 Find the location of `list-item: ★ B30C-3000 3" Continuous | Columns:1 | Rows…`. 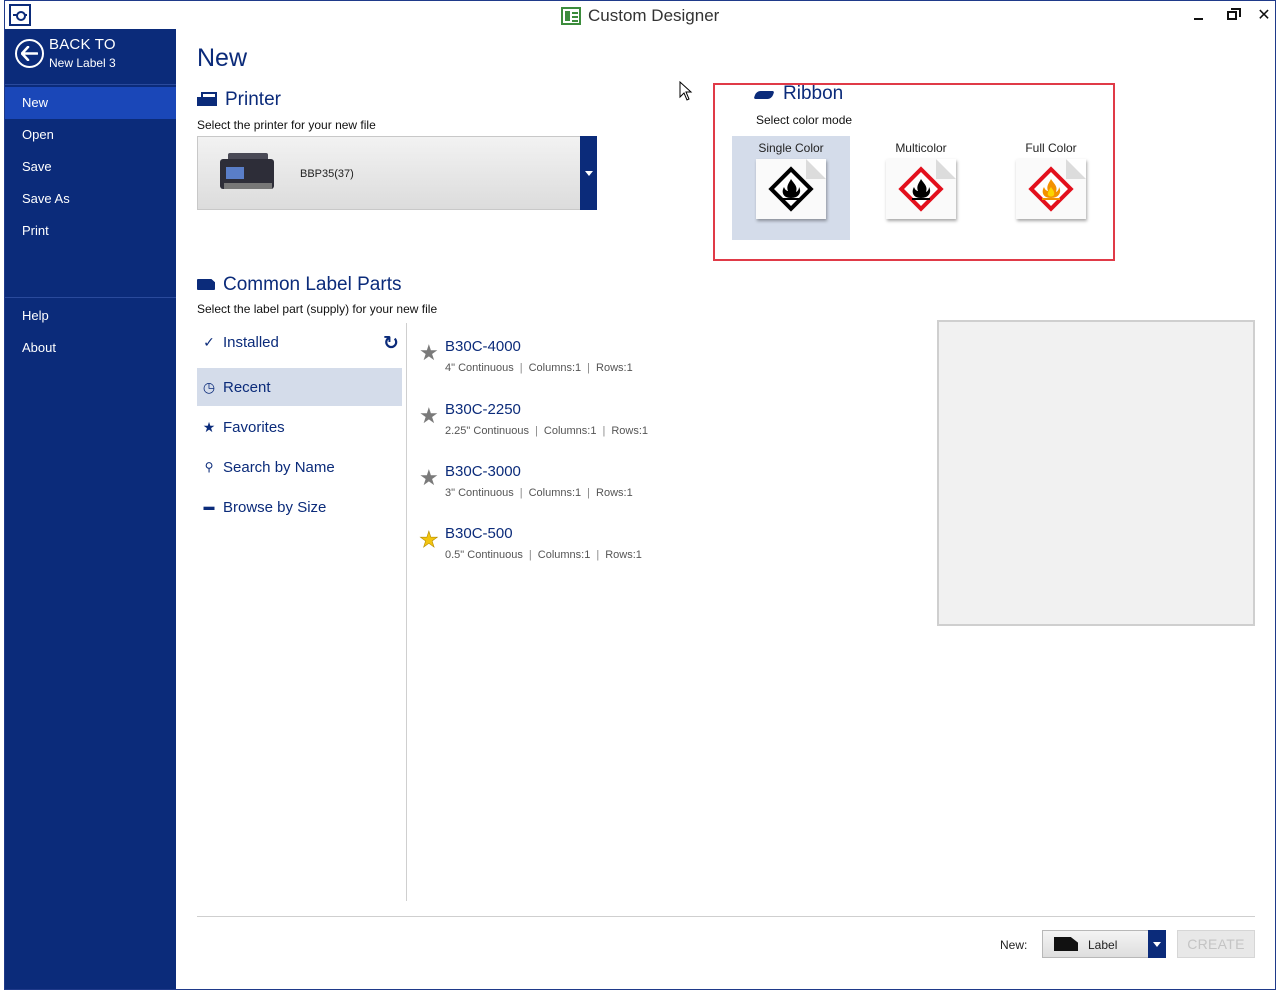

list-item: ★ B30C-3000 3" Continuous | Columns:1 | Rows… is located at coordinates (567, 489).